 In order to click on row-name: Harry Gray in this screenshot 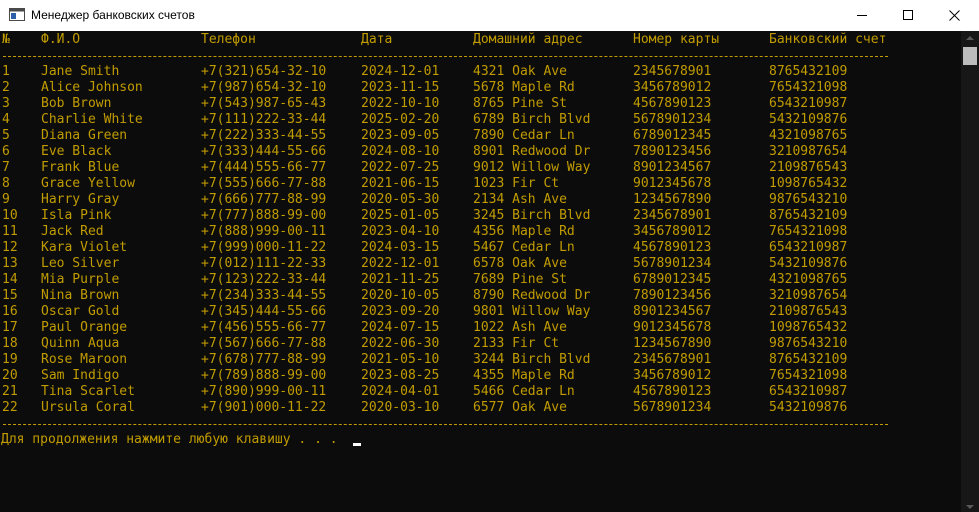, I will do `click(80, 199)`.